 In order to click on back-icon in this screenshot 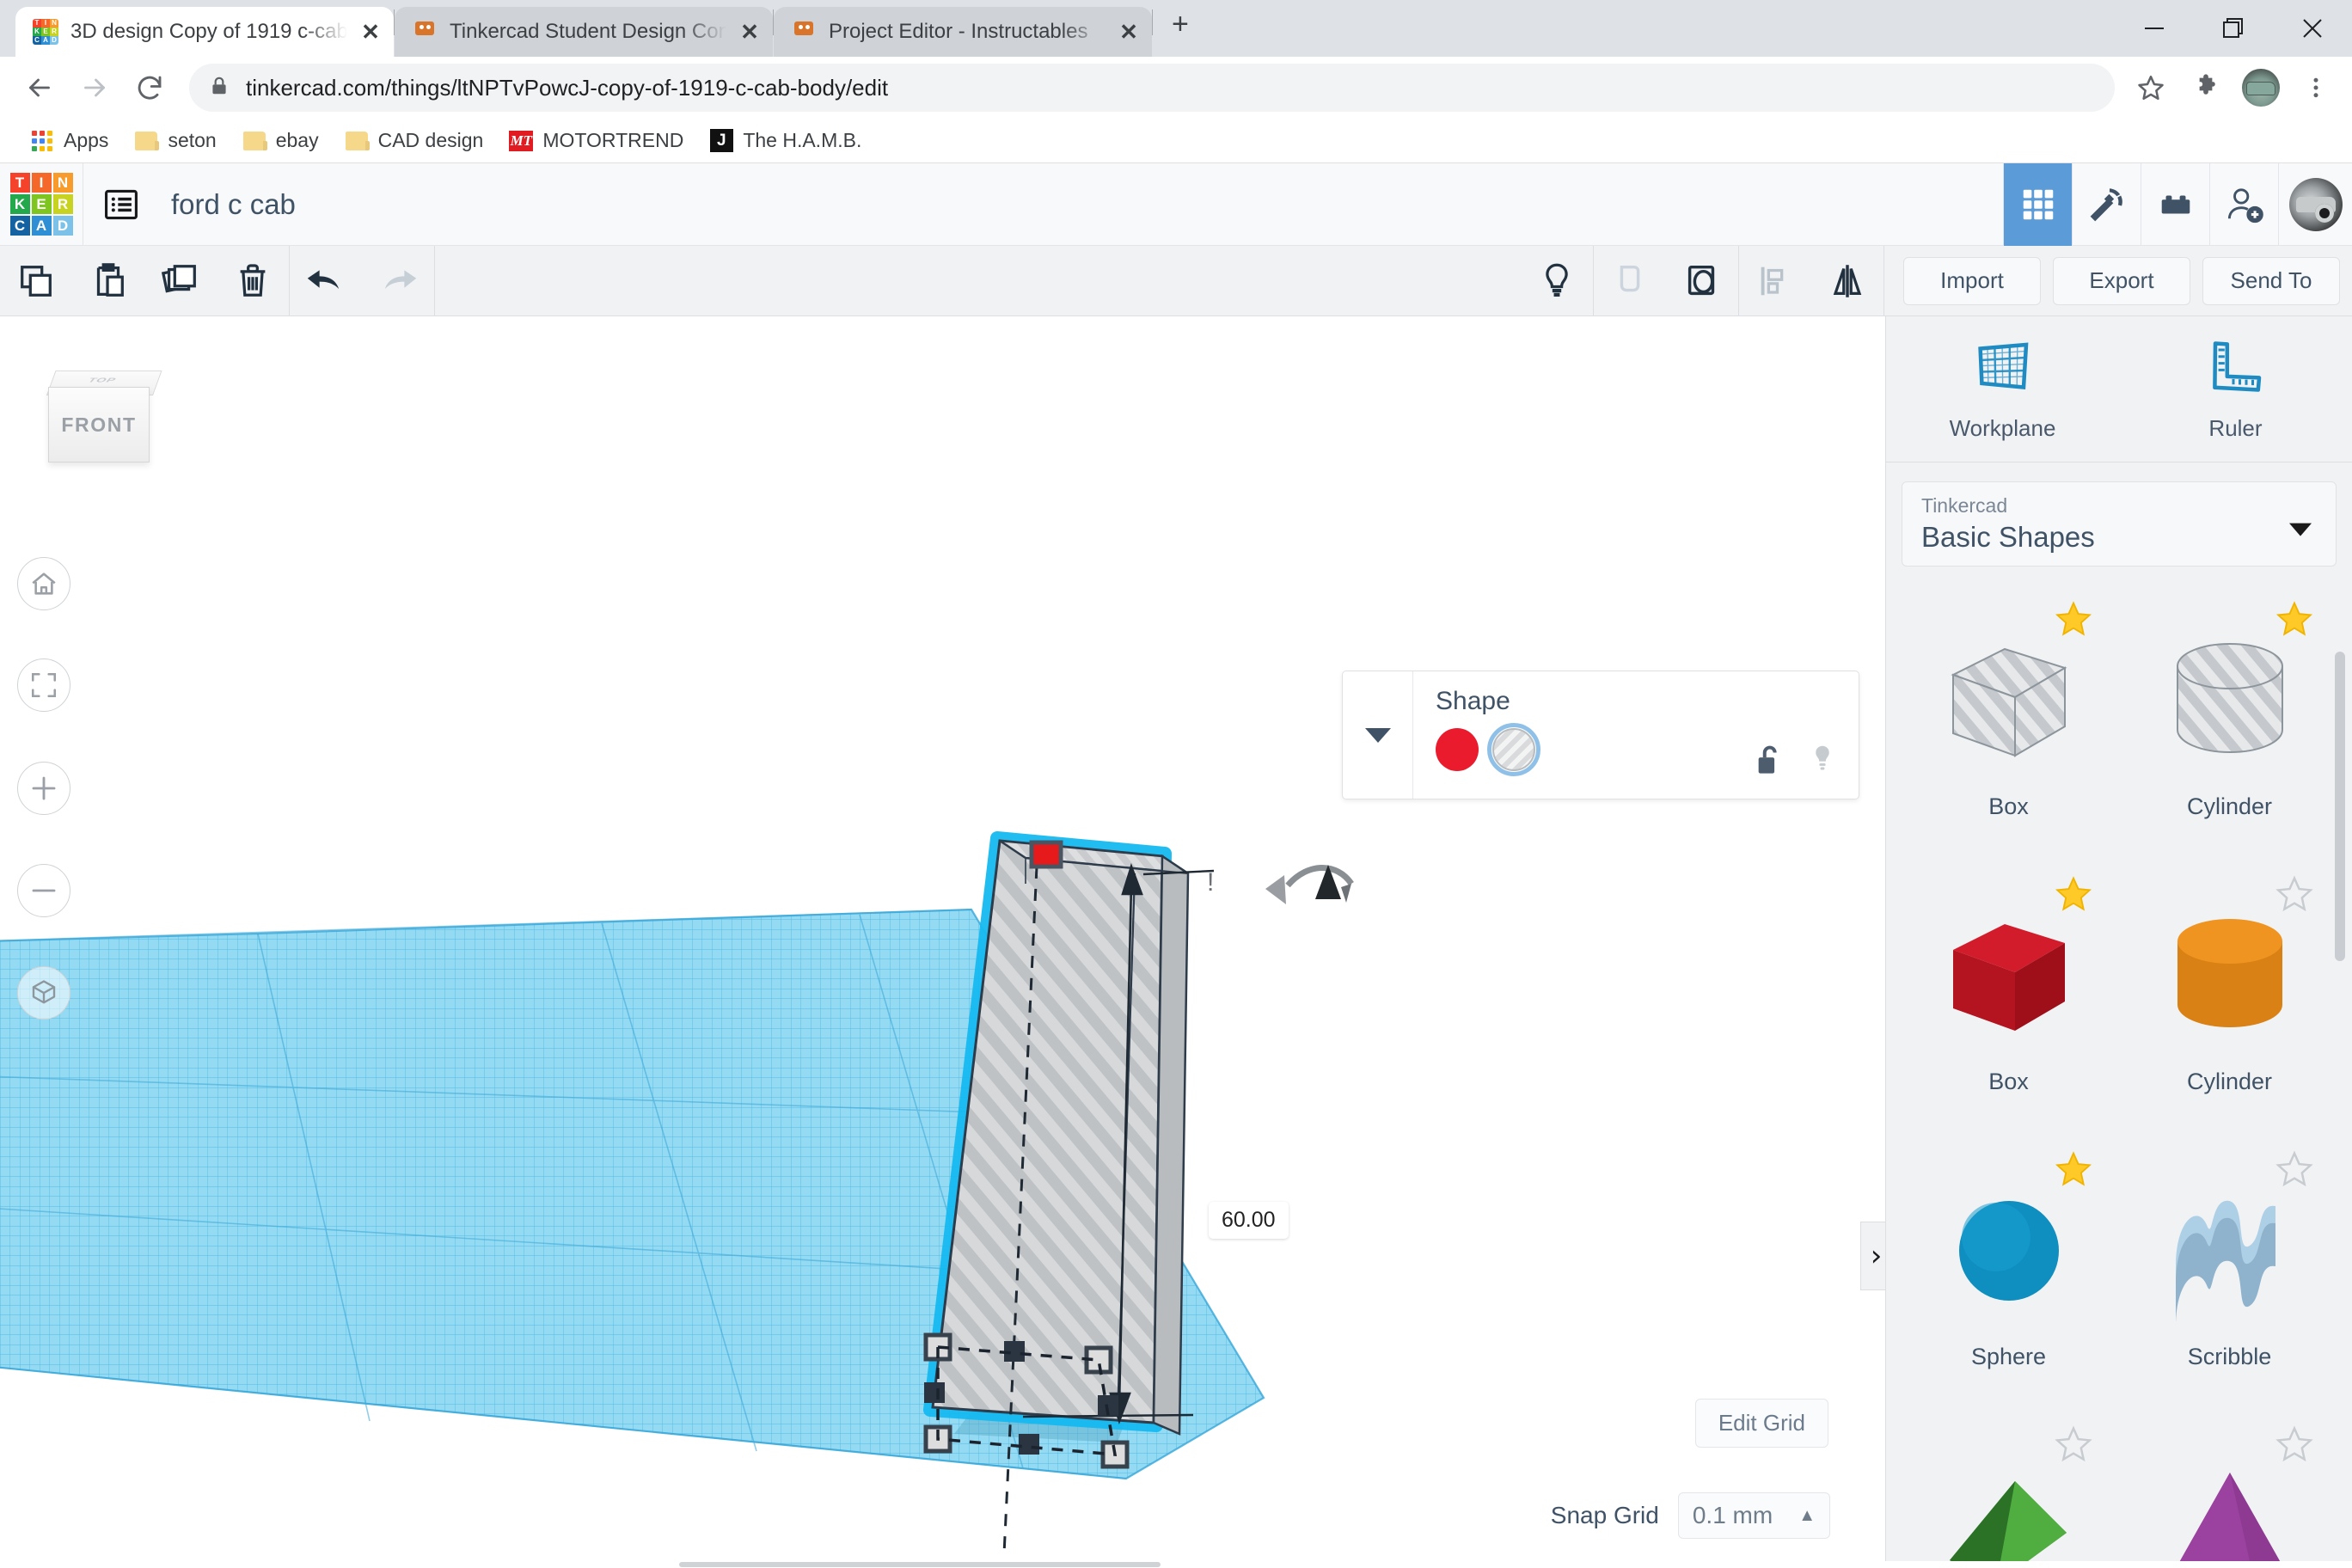, I will do `click(39, 87)`.